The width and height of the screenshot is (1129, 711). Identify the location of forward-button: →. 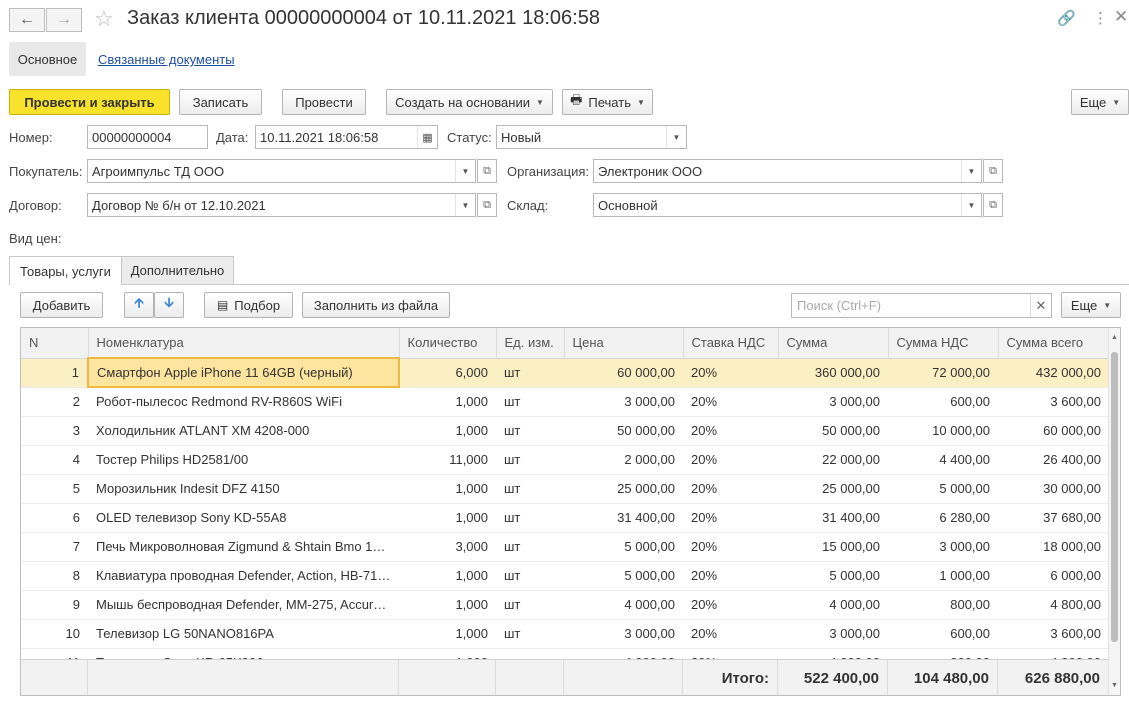
(64, 20).